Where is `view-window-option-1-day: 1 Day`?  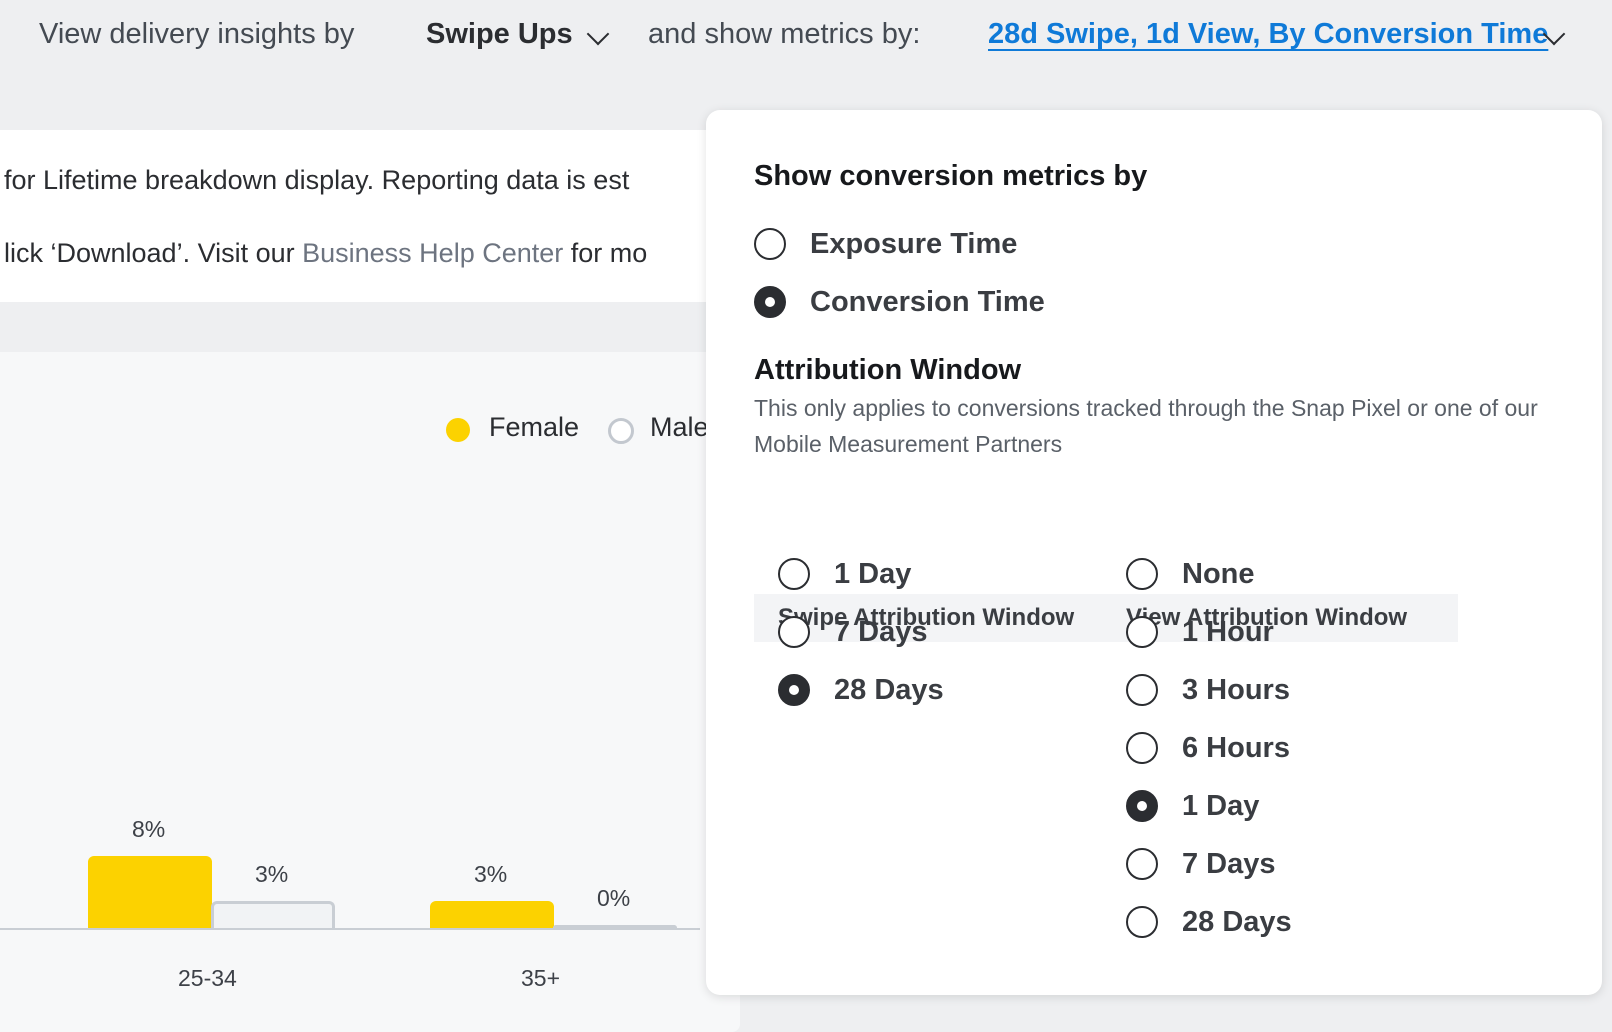 view-window-option-1-day: 1 Day is located at coordinates (1192, 806).